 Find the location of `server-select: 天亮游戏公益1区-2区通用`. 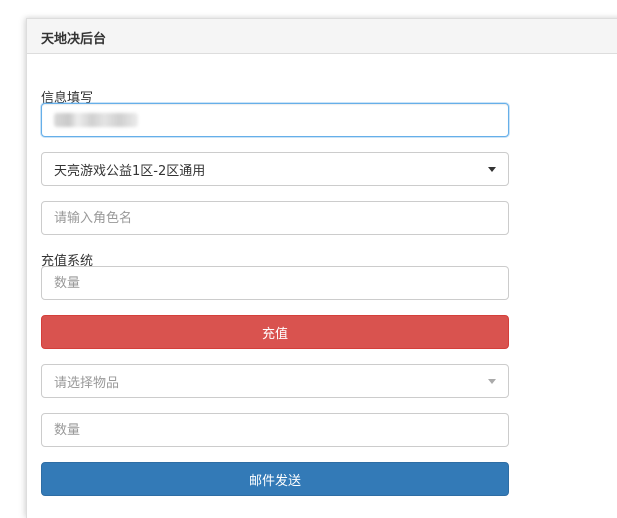

server-select: 天亮游戏公益1区-2区通用 is located at coordinates (275, 169).